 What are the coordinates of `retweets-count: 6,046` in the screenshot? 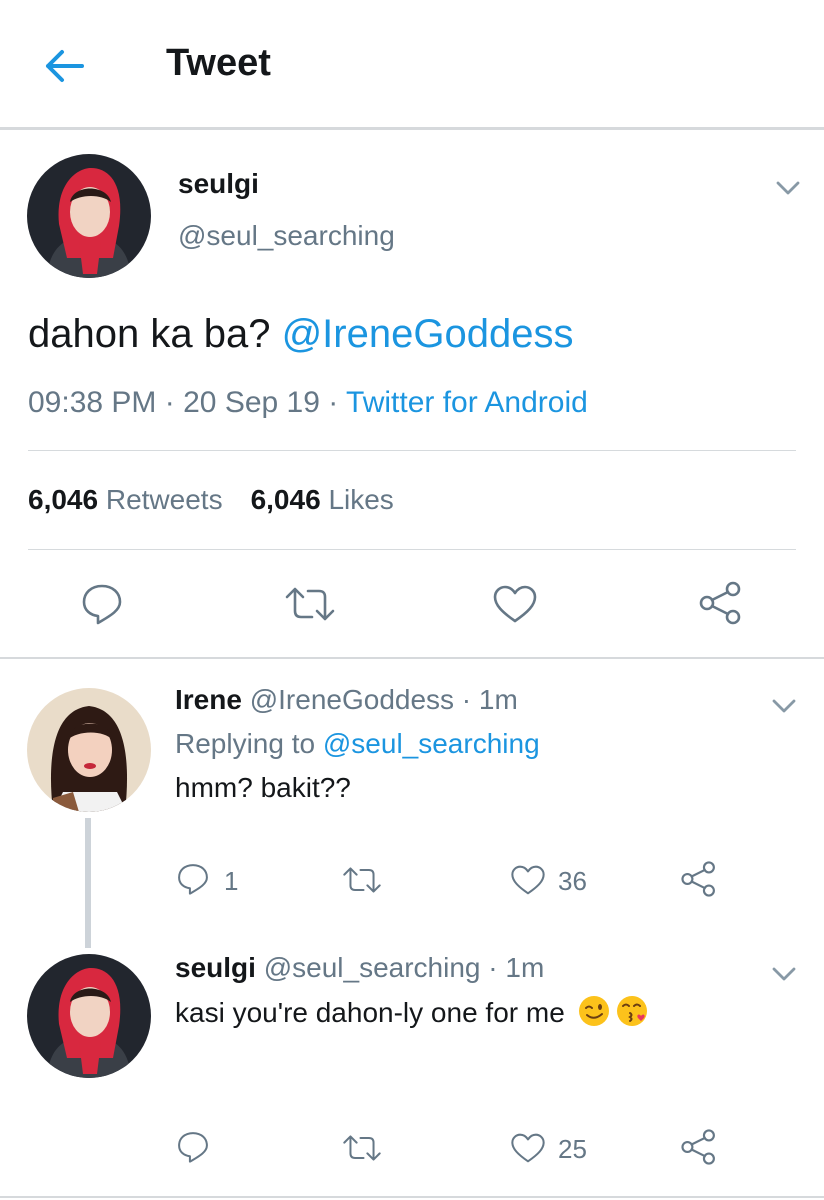 It's located at (63, 499).